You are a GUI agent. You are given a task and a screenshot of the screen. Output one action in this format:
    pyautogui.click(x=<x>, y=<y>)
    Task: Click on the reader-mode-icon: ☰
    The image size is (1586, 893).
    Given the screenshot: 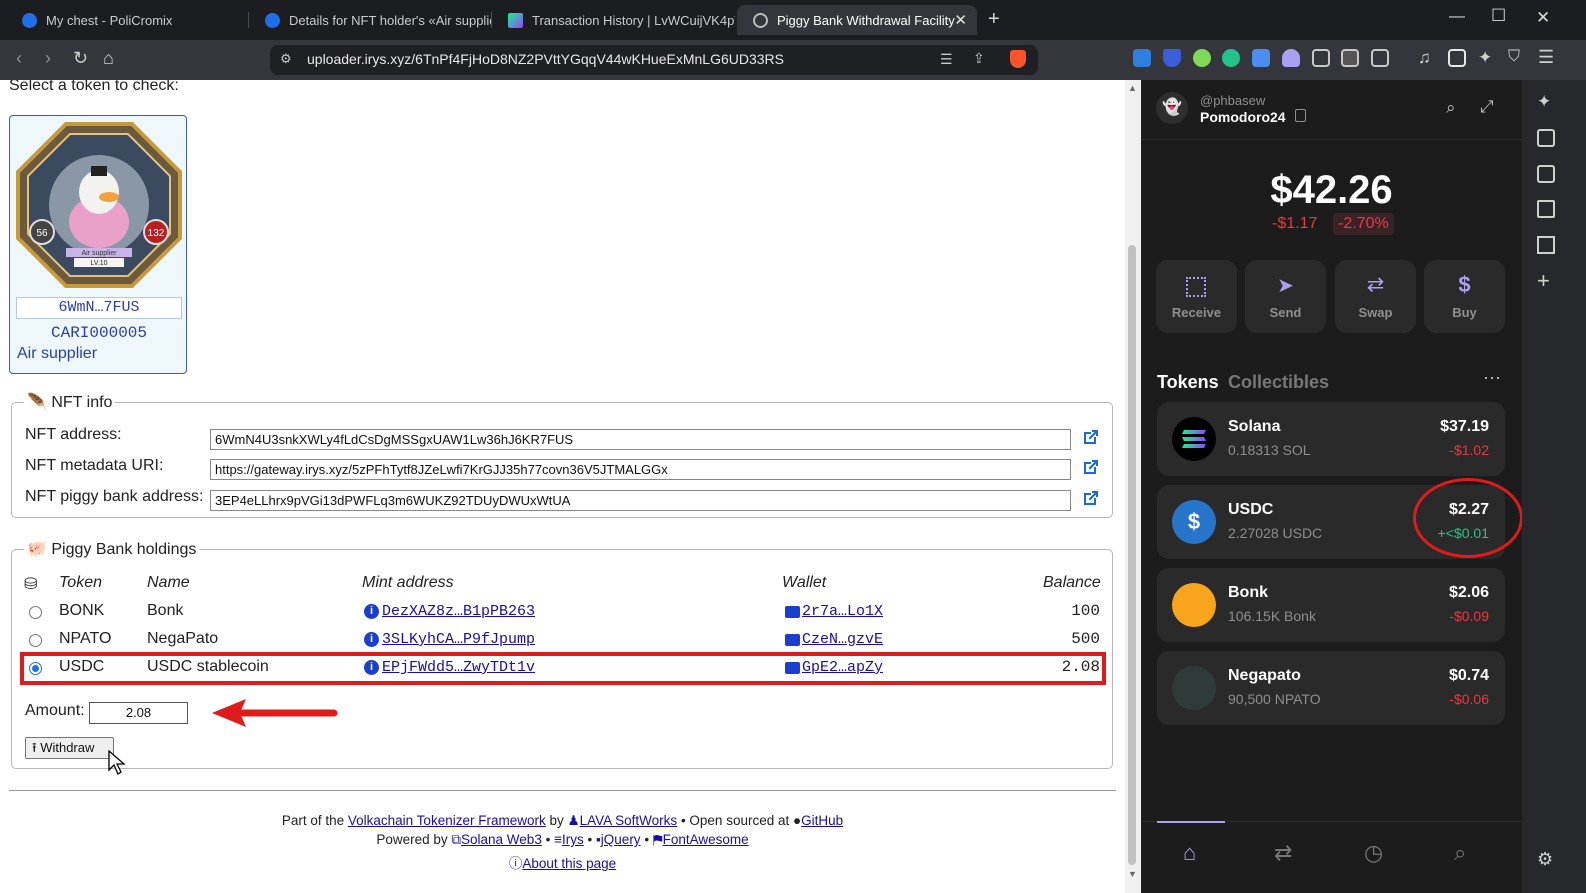 What is the action you would take?
    pyautogui.click(x=946, y=59)
    